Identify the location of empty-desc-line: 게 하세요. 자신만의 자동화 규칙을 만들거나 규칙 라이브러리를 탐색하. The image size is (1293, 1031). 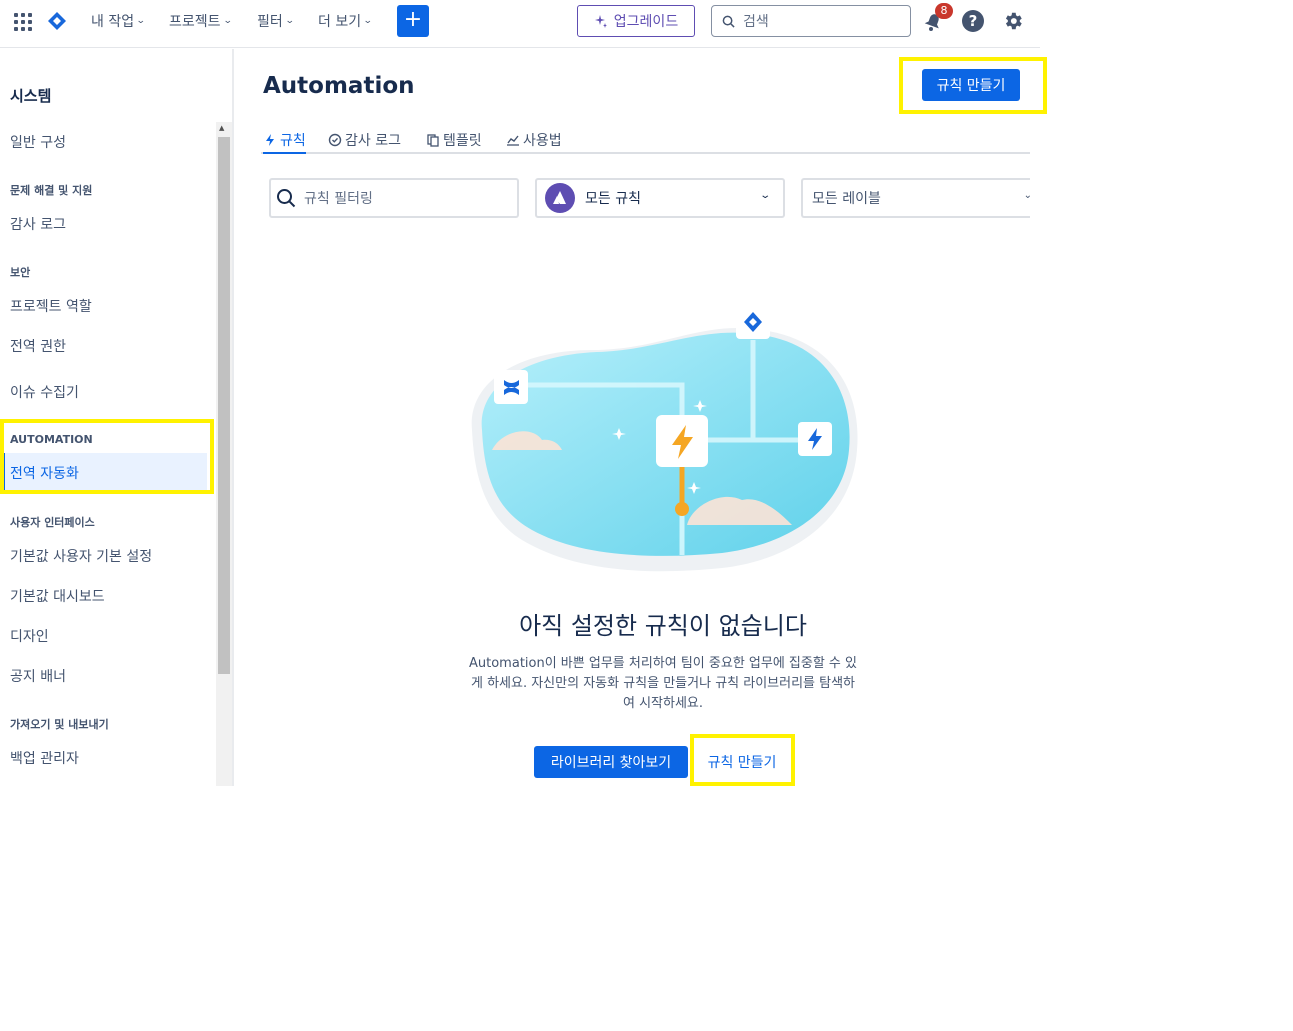
(663, 683).